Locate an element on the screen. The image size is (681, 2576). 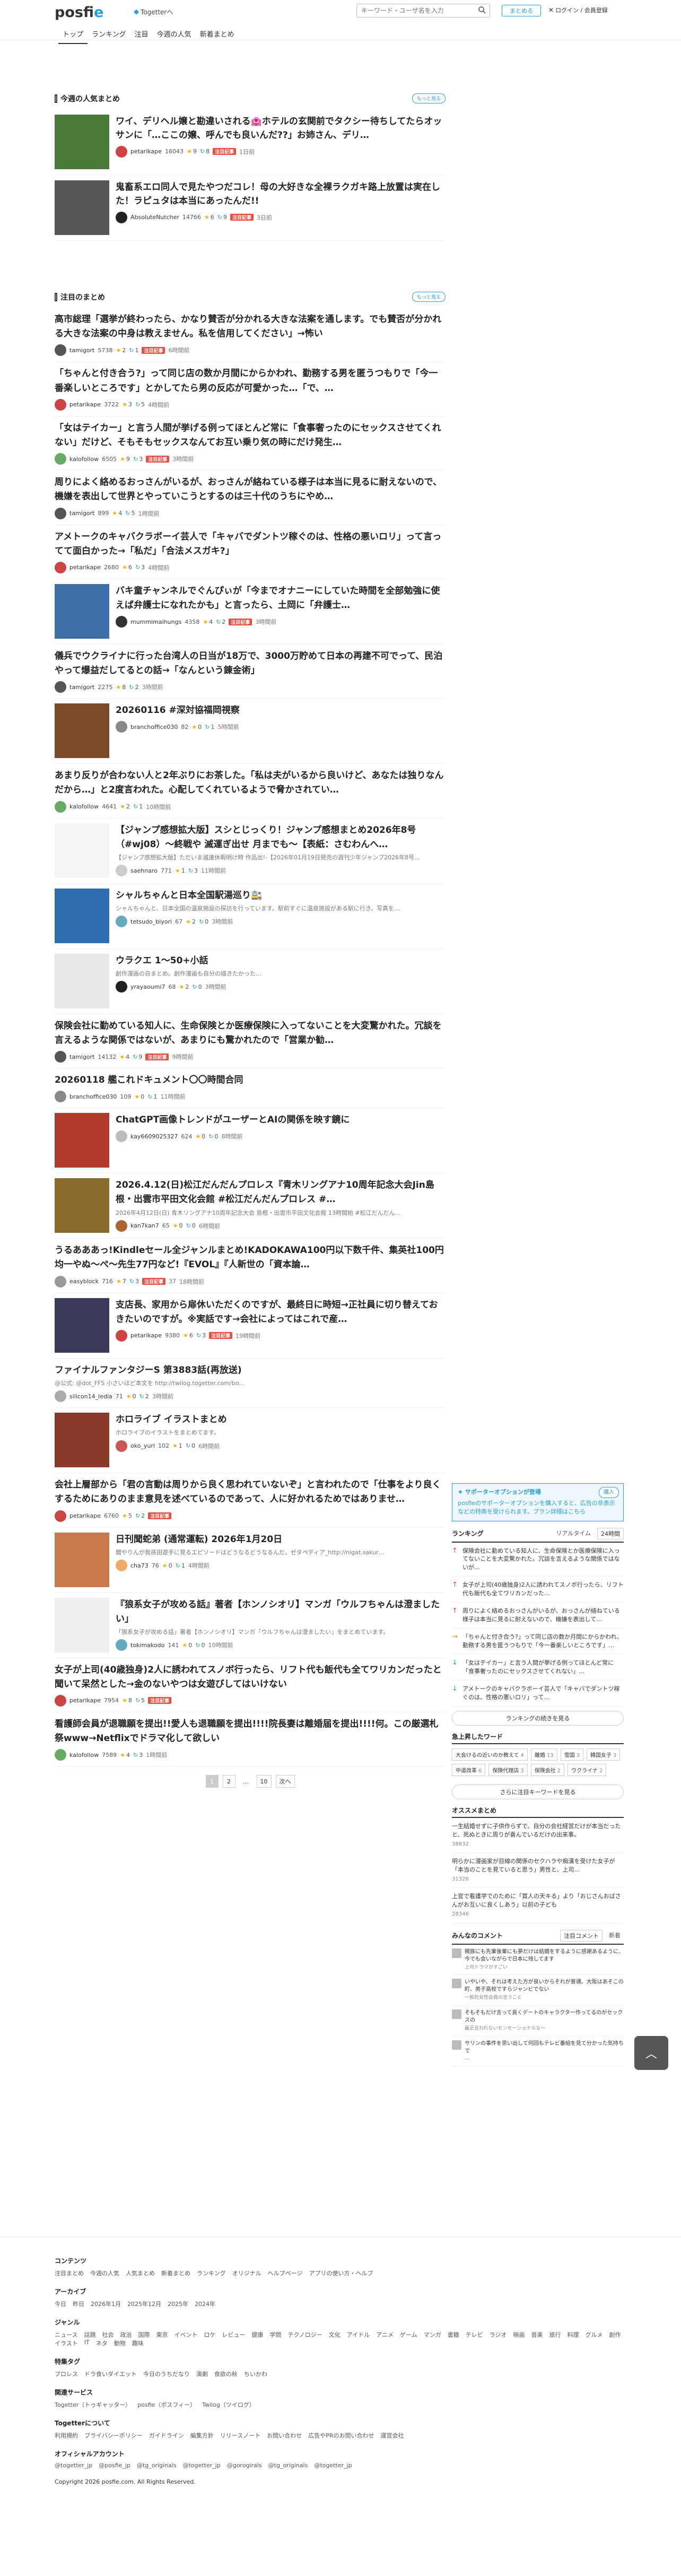
login-button: ✕ ログイン / 会員登録 is located at coordinates (578, 10).